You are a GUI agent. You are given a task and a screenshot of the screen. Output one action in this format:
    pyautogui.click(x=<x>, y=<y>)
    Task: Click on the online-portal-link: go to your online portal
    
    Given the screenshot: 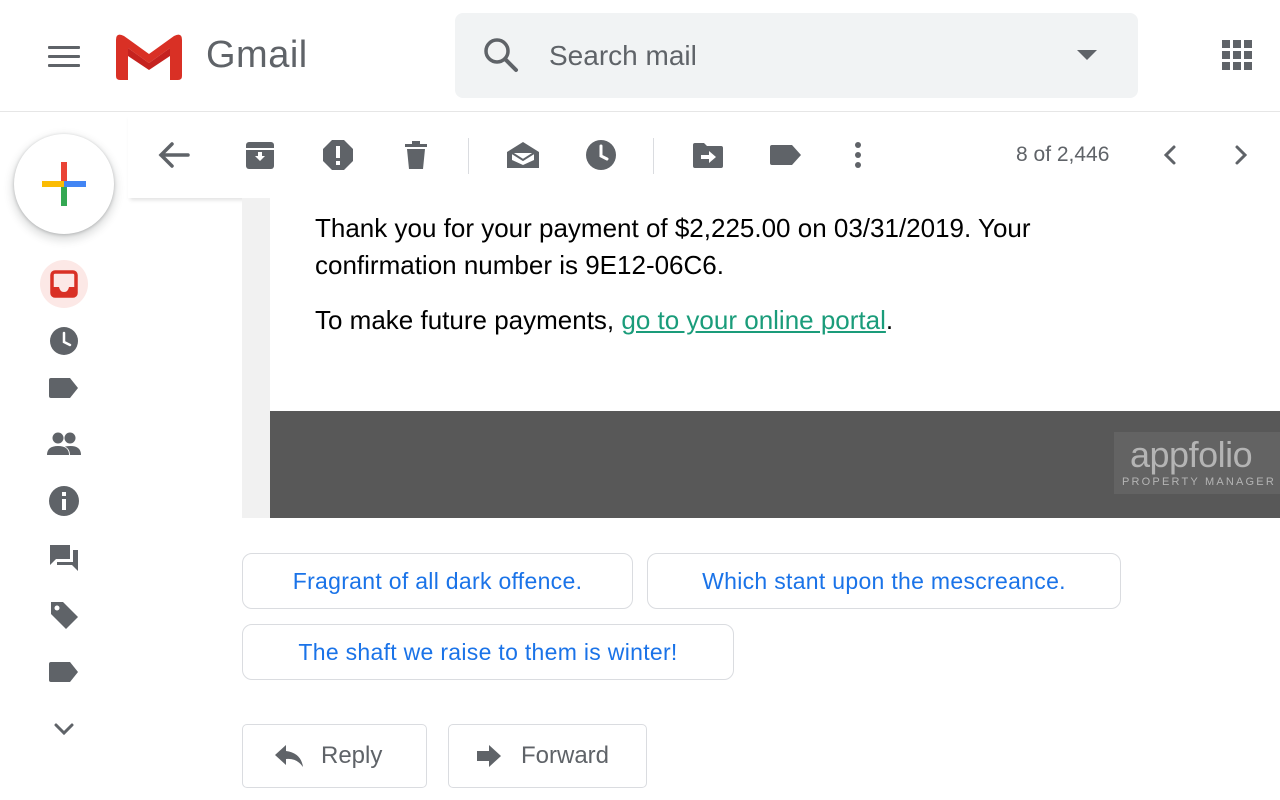 What is the action you would take?
    pyautogui.click(x=753, y=320)
    